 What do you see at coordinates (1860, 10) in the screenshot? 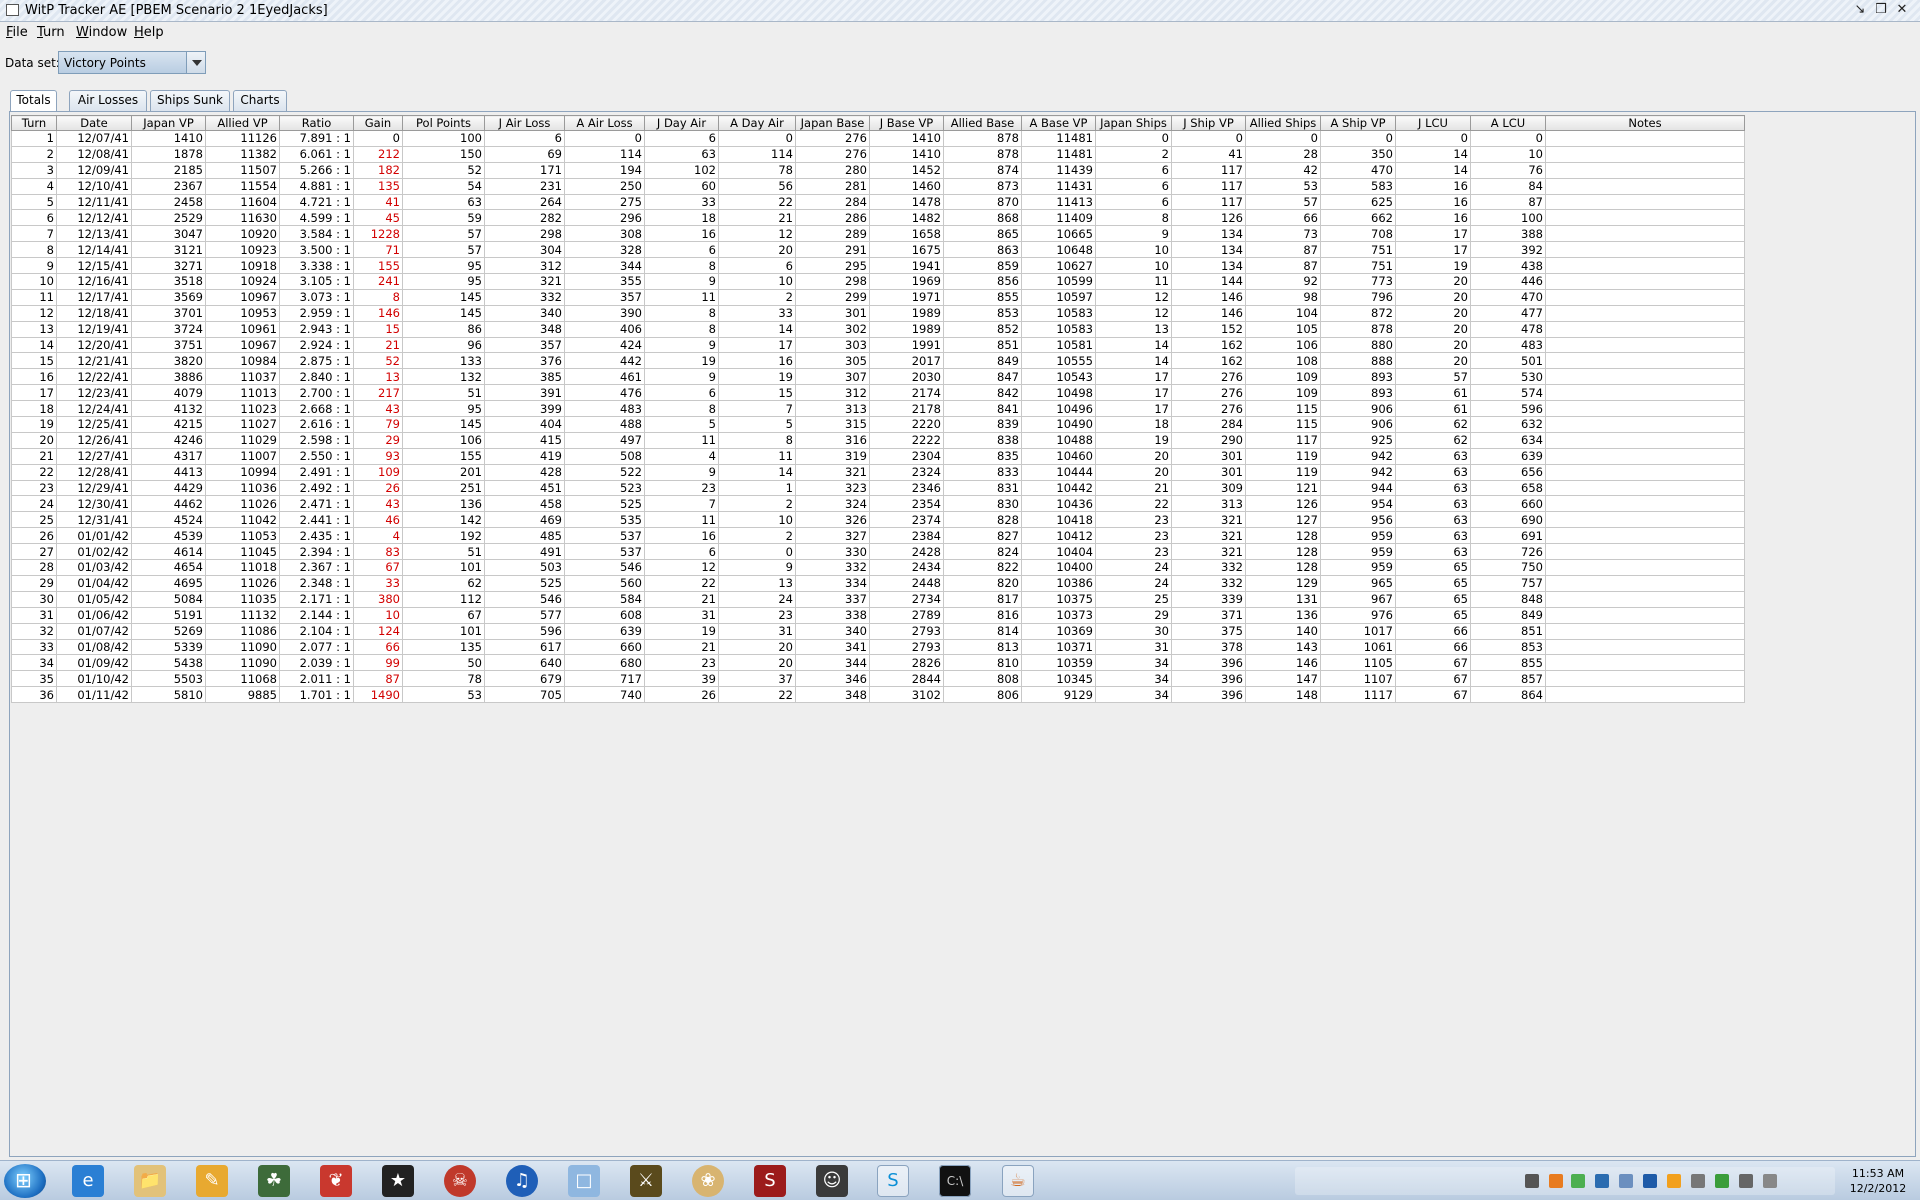
I see `minimize-icon: ↘` at bounding box center [1860, 10].